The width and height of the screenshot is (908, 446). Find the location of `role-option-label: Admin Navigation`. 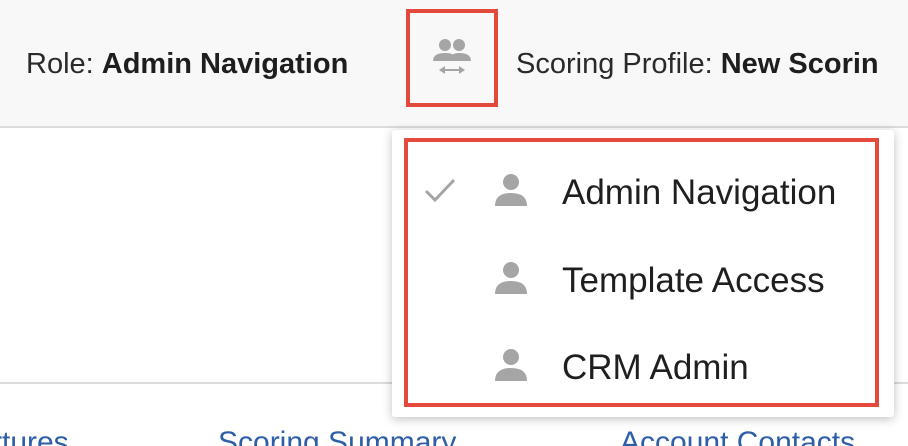

role-option-label: Admin Navigation is located at coordinates (699, 192).